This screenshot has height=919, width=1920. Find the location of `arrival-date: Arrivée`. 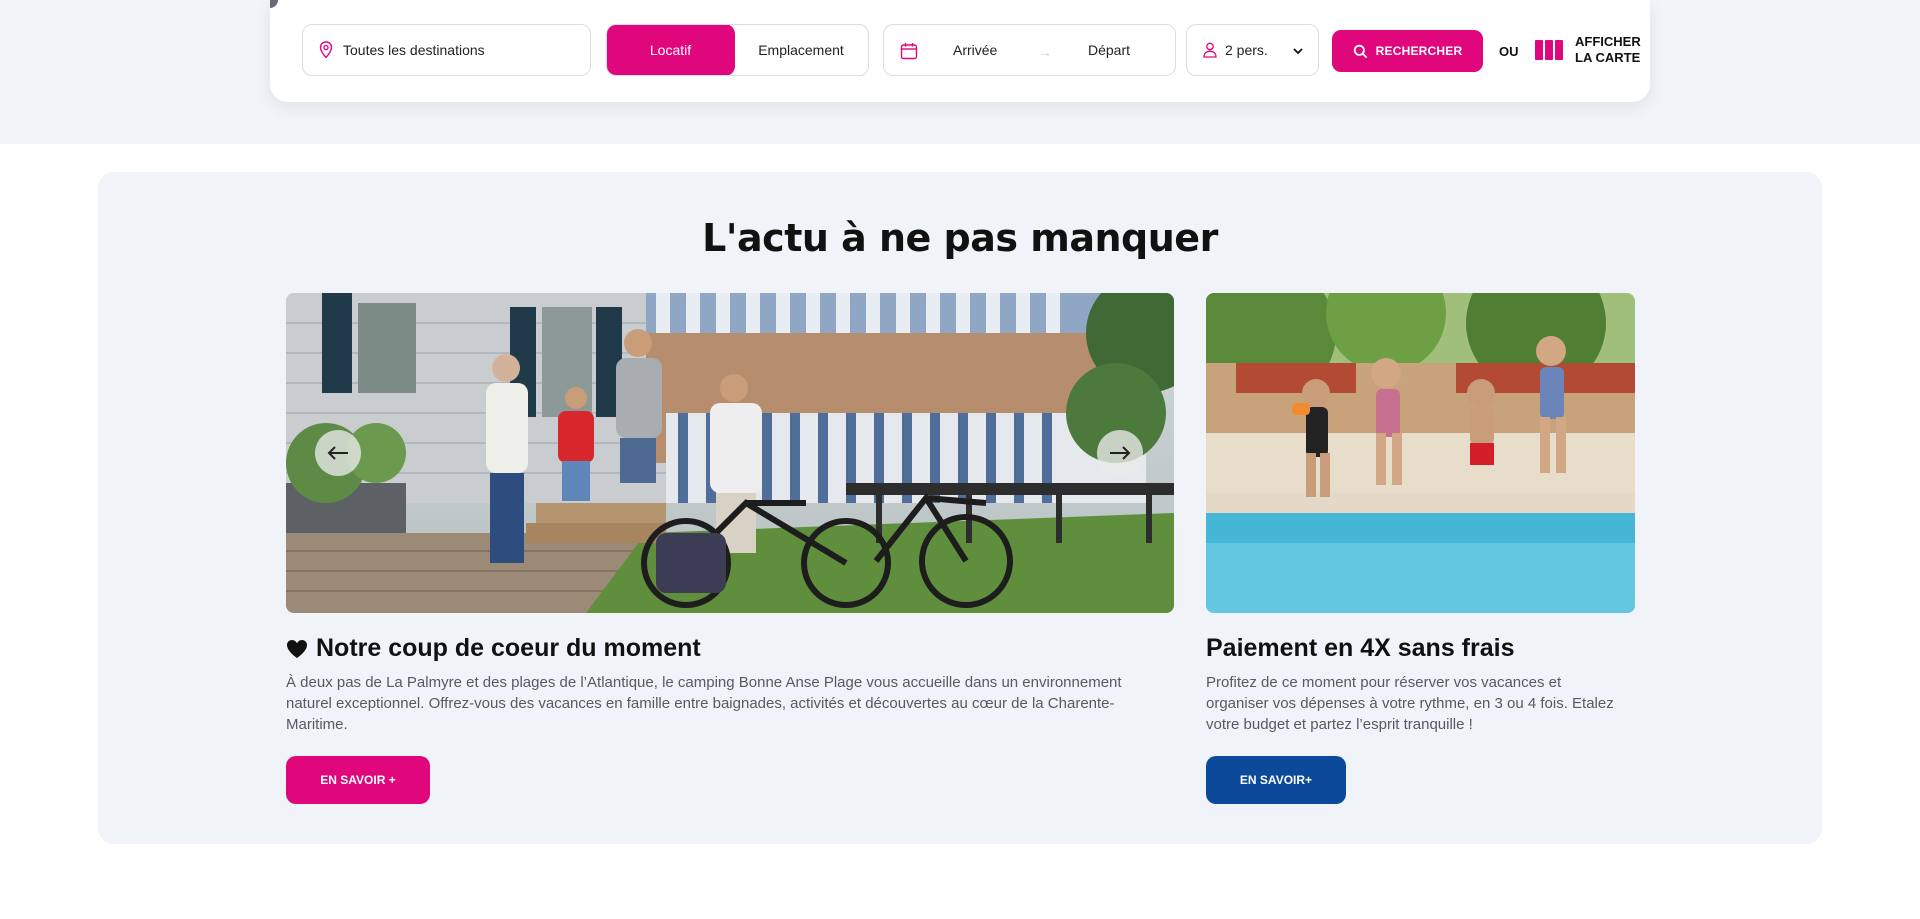

arrival-date: Arrivée is located at coordinates (975, 50).